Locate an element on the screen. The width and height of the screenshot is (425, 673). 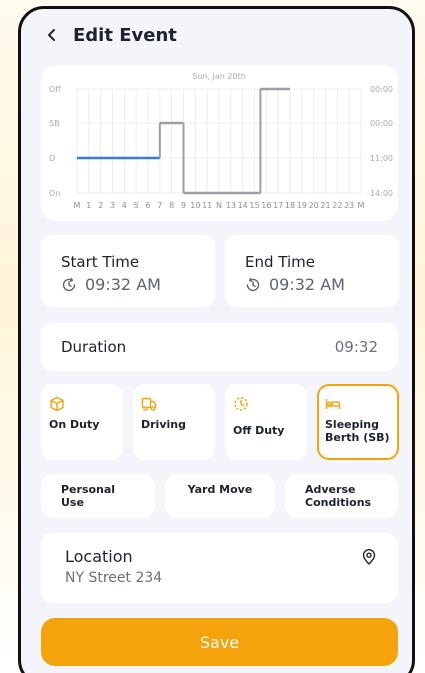
chart-x-tick: 19 is located at coordinates (302, 205).